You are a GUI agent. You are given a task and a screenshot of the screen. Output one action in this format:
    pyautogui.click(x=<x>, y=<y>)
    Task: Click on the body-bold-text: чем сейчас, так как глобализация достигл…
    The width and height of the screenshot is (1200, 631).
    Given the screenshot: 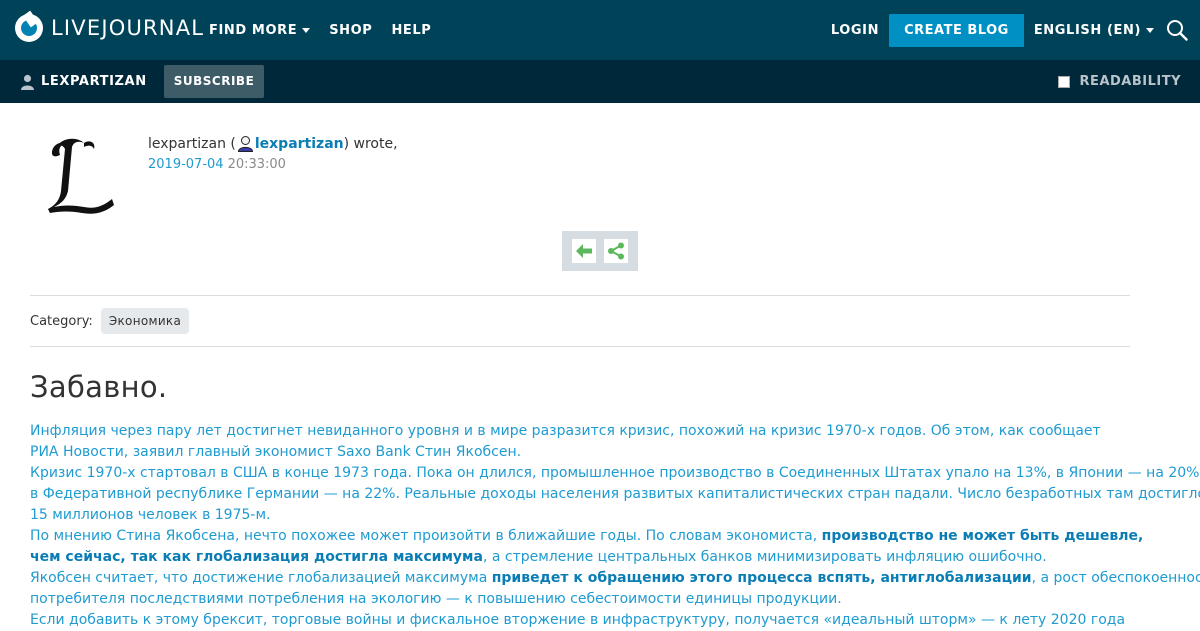 What is the action you would take?
    pyautogui.click(x=256, y=557)
    